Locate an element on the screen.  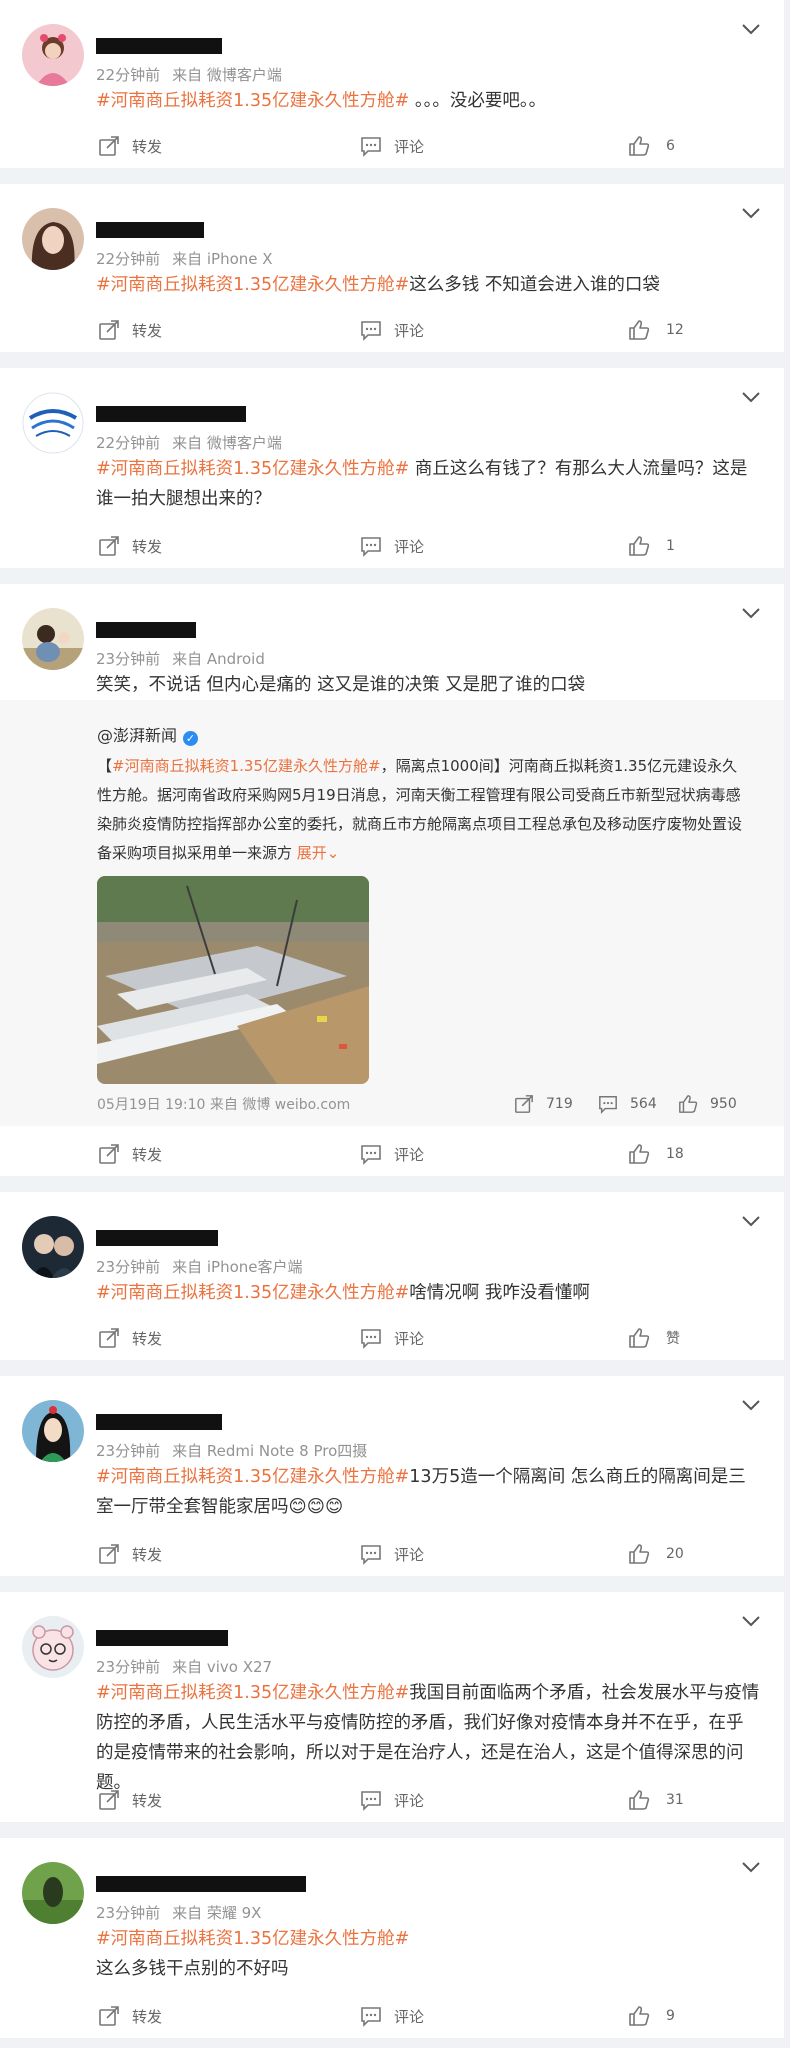
post-meta: 23分钟前 来自 vivo X27 is located at coordinates (184, 1666).